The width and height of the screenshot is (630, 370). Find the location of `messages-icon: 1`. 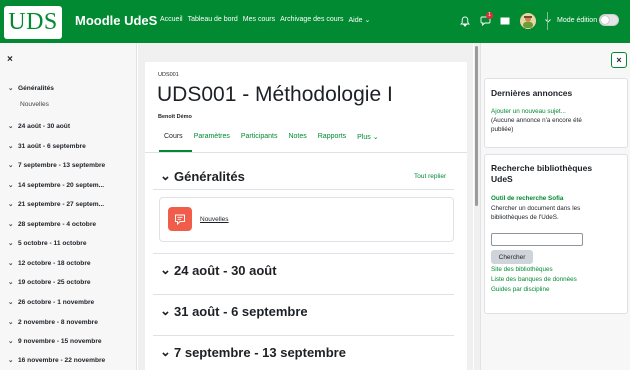

messages-icon: 1 is located at coordinates (486, 20).